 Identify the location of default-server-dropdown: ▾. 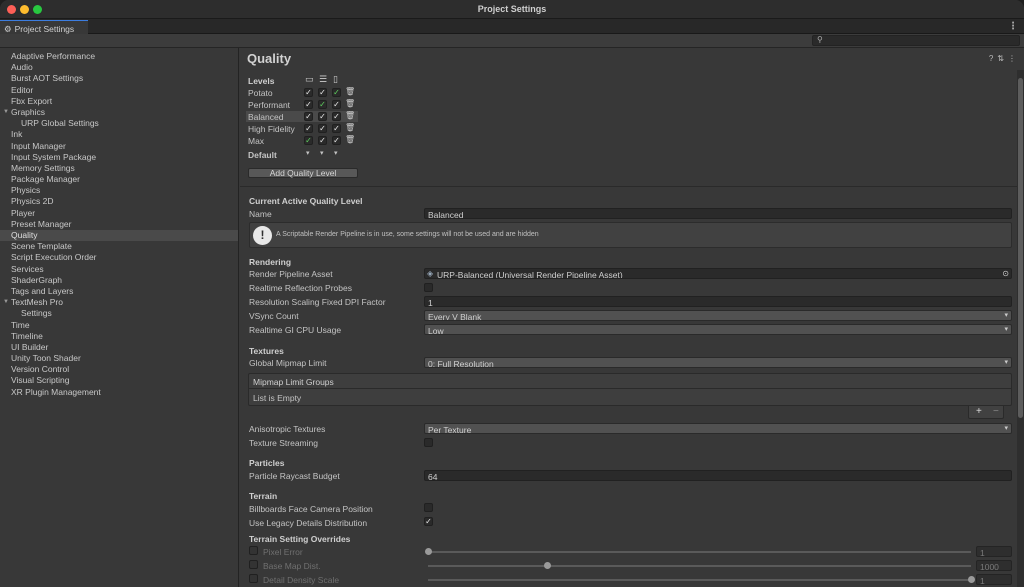
(322, 153).